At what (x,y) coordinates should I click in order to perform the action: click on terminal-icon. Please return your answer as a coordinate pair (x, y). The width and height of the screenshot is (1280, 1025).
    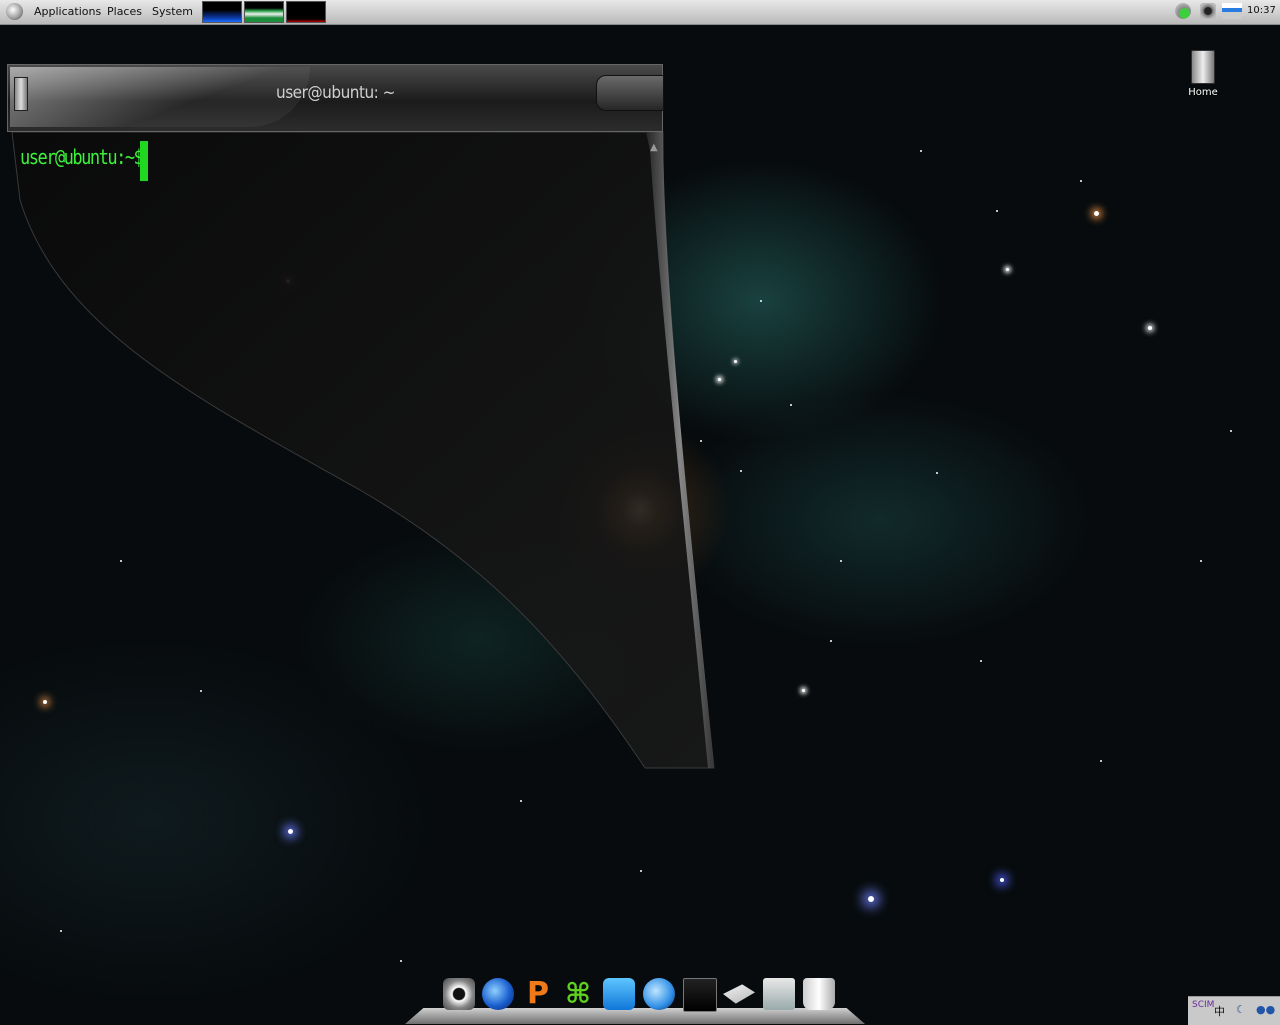
    Looking at the image, I should click on (700, 995).